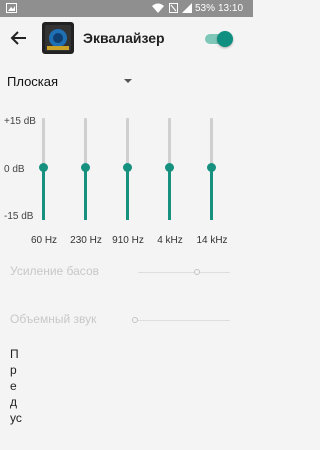  What do you see at coordinates (19, 38) in the screenshot?
I see `back-arrow-icon` at bounding box center [19, 38].